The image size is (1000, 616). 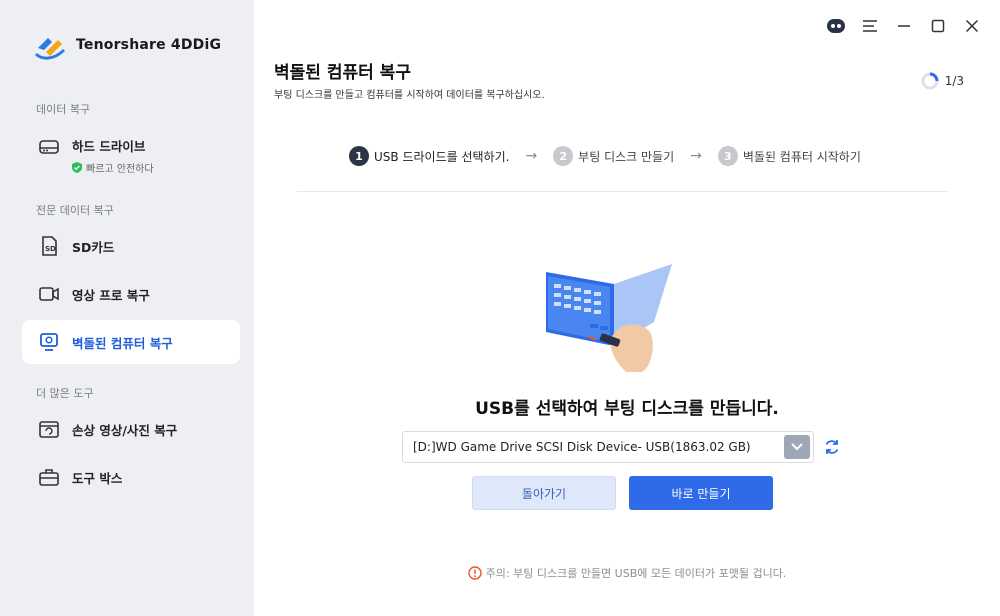 What do you see at coordinates (65, 393) in the screenshot?
I see `section-label-more-tools: 더 많은 도구` at bounding box center [65, 393].